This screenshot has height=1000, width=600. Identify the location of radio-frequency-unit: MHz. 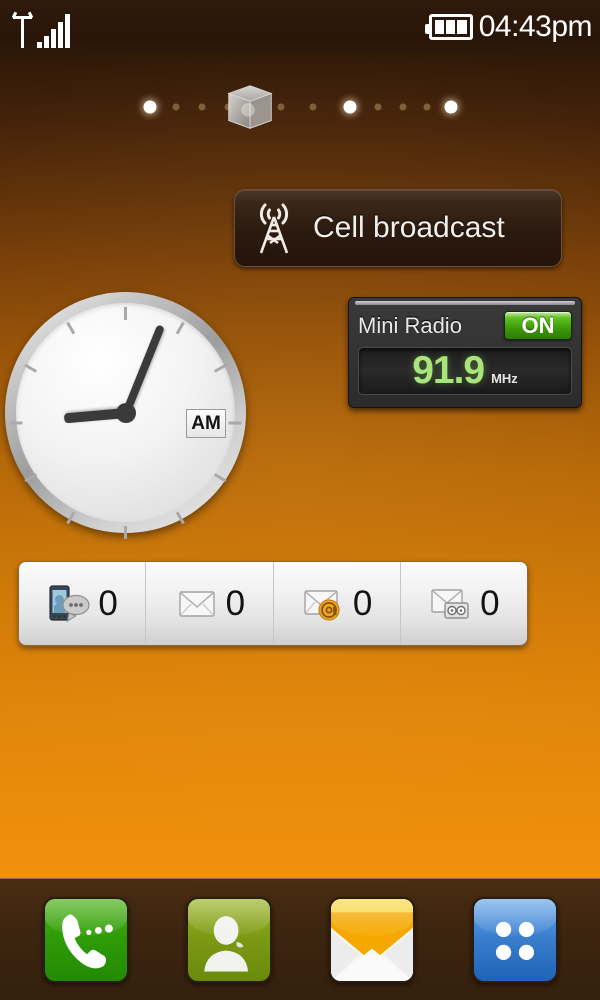
(504, 378).